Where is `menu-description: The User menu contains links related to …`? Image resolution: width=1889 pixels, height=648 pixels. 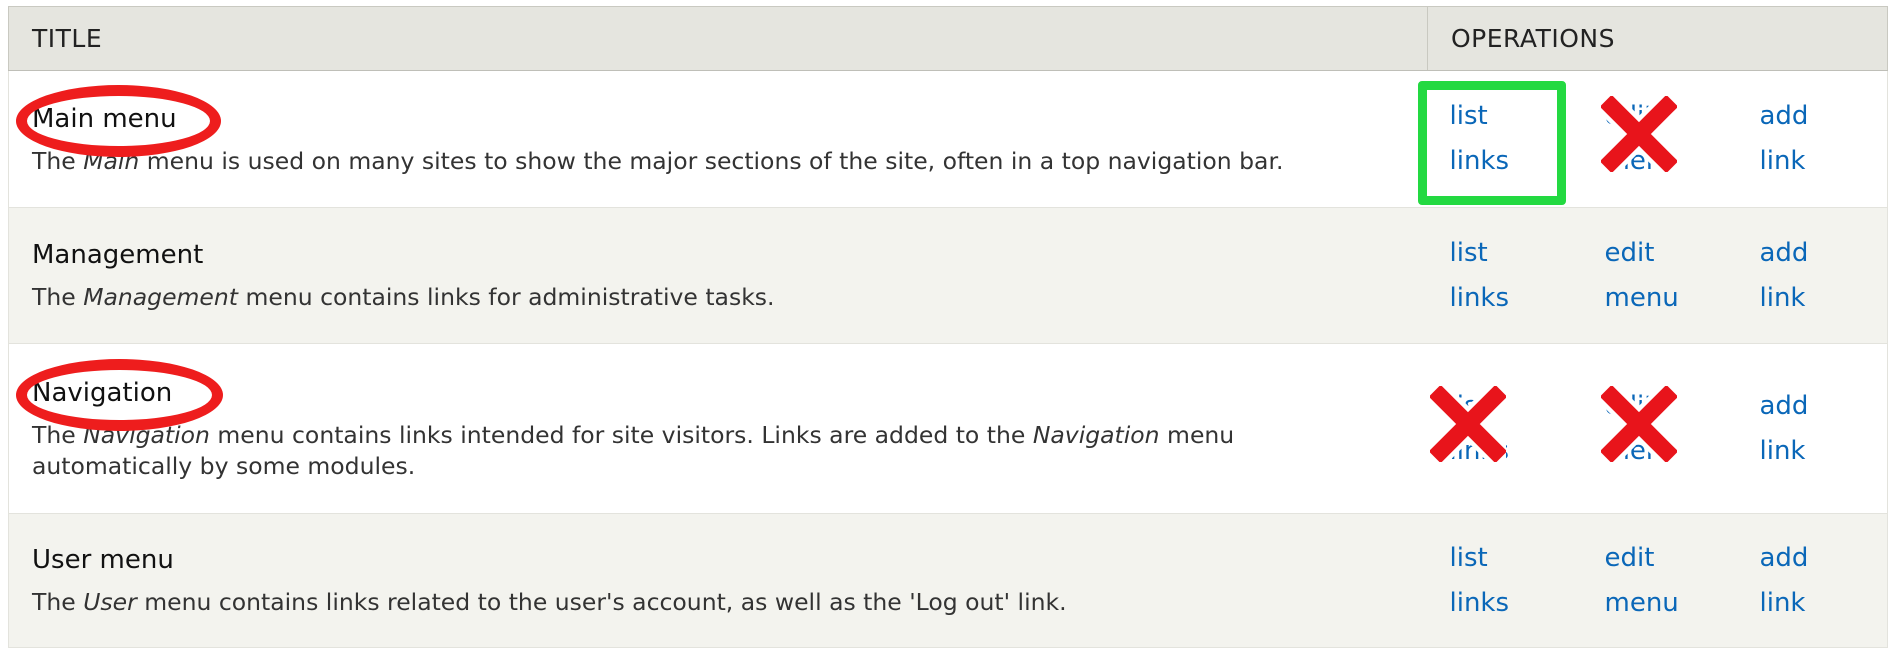
menu-description: The User menu contains links related to … is located at coordinates (549, 602).